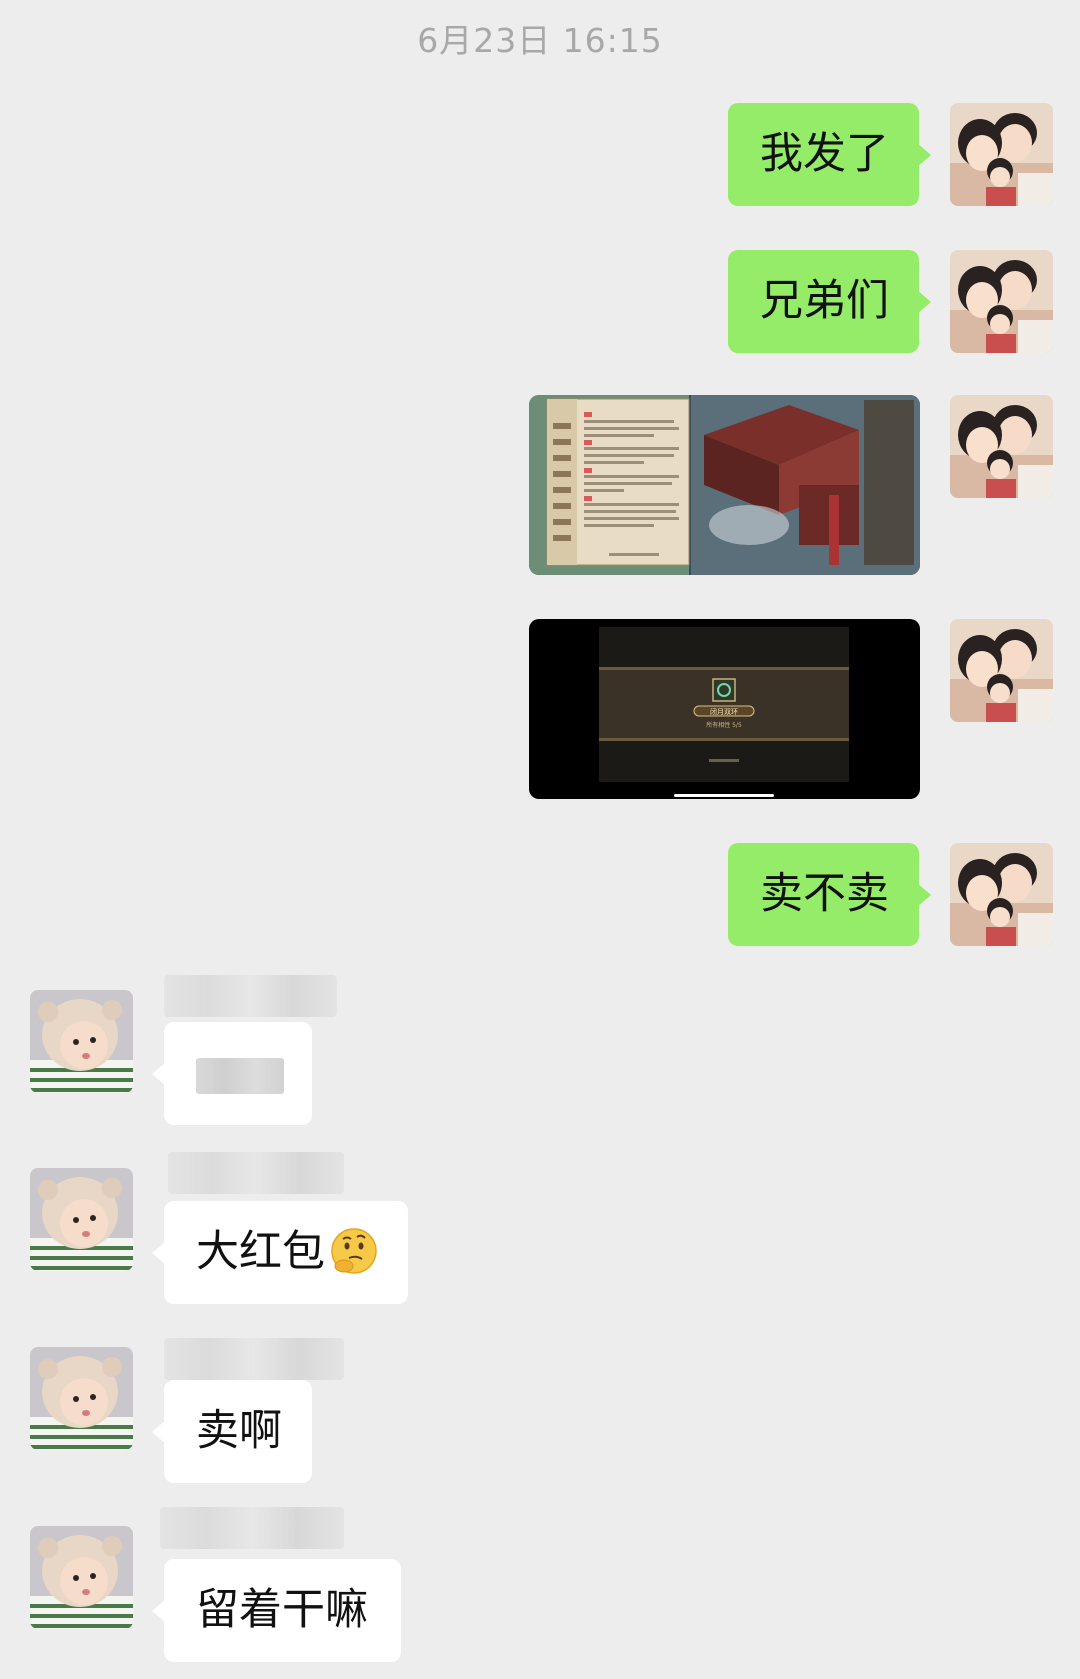  What do you see at coordinates (232, 1431) in the screenshot?
I see `message-bubble-them: 卖啊` at bounding box center [232, 1431].